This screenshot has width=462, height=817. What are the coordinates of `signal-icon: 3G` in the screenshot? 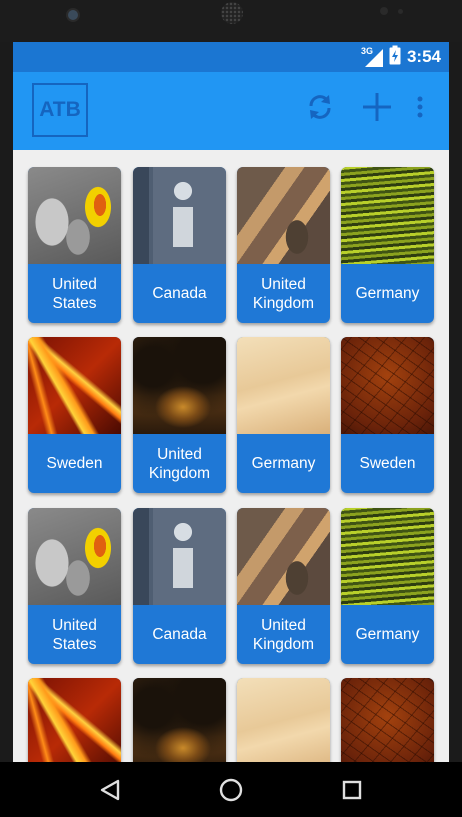 It's located at (371, 56).